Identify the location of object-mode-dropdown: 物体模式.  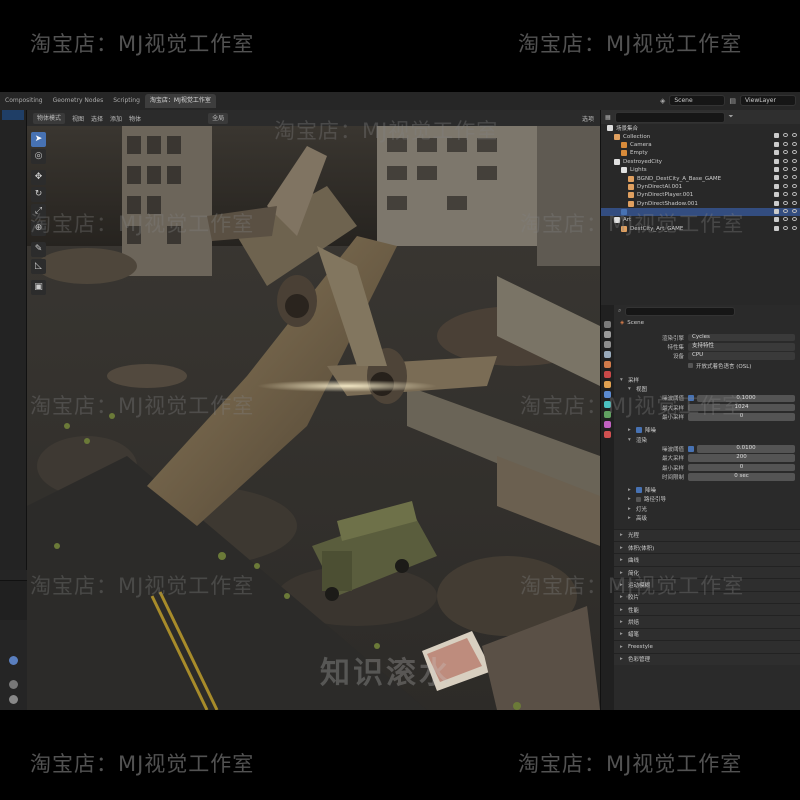
(49, 118).